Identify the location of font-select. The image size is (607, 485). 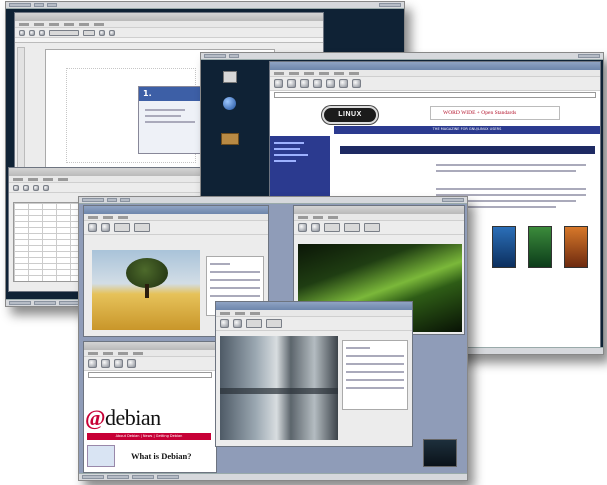
(64, 32).